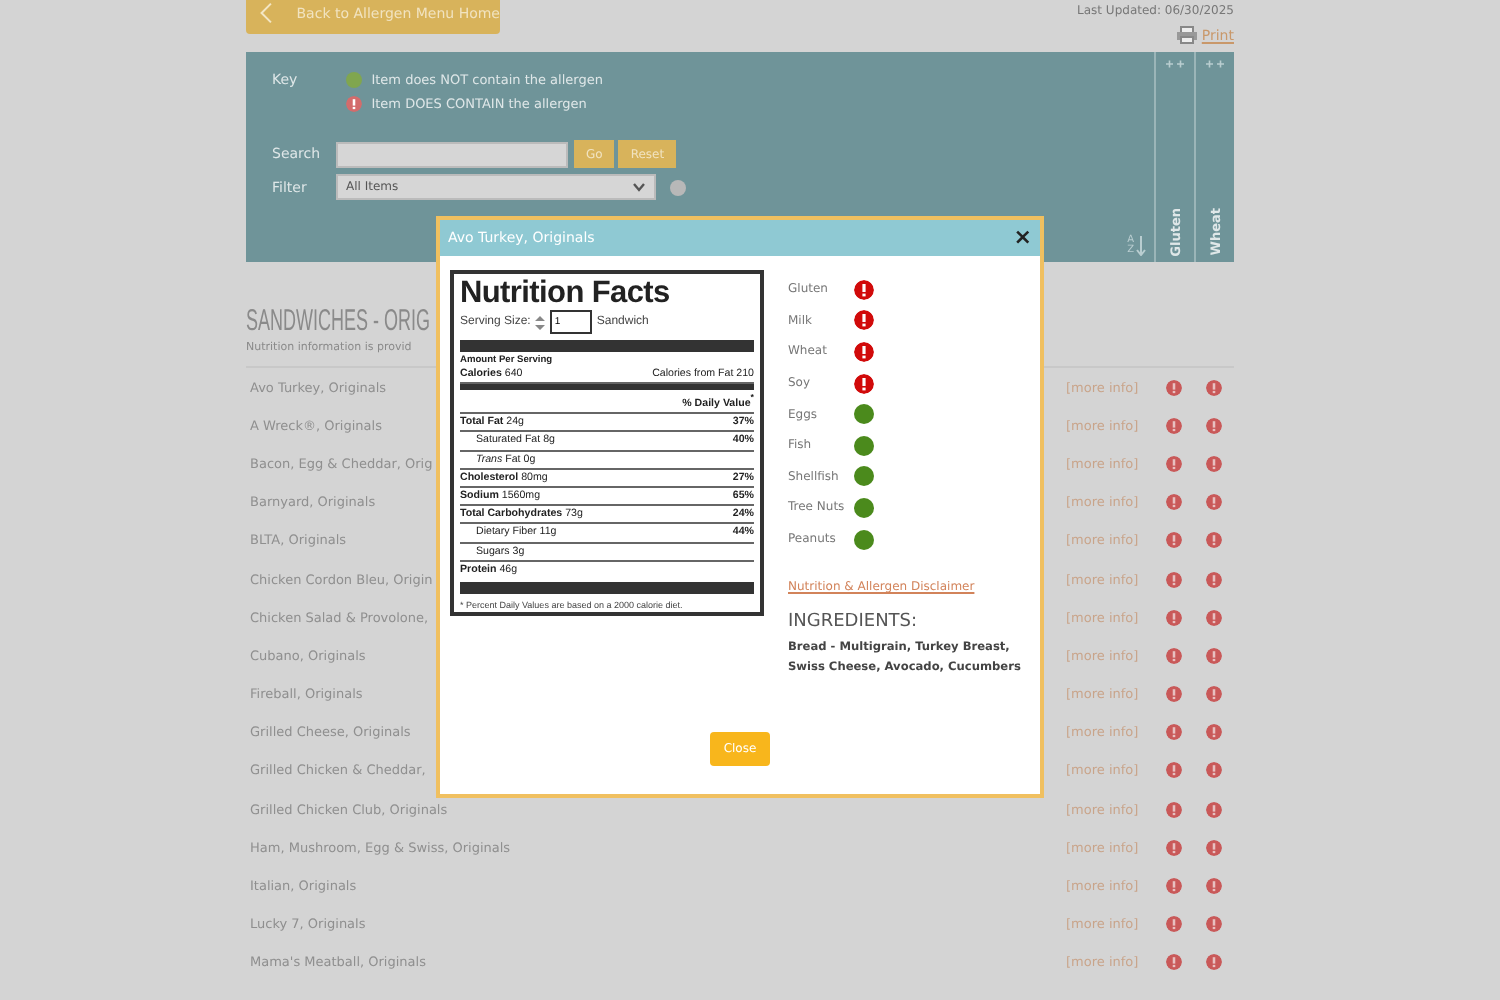 The image size is (1500, 1000). What do you see at coordinates (639, 187) in the screenshot?
I see `caret-icon` at bounding box center [639, 187].